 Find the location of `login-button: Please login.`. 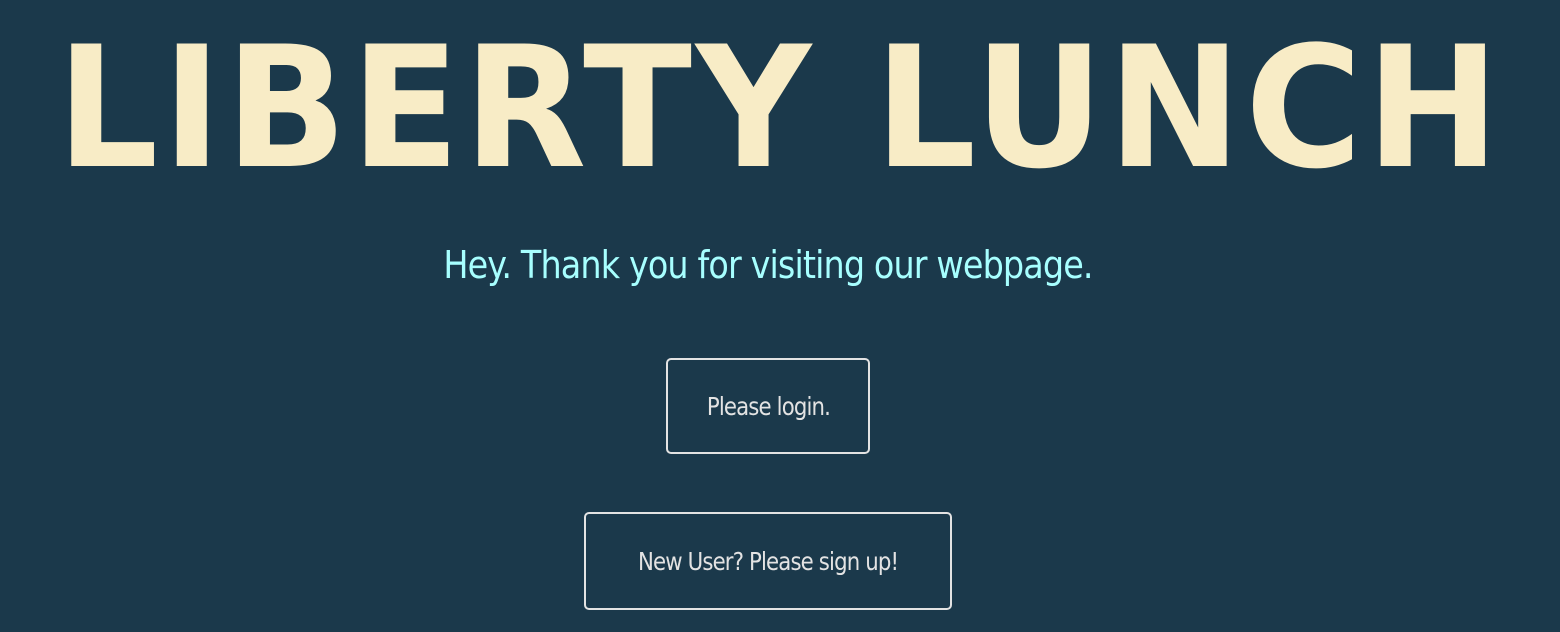

login-button: Please login. is located at coordinates (768, 406).